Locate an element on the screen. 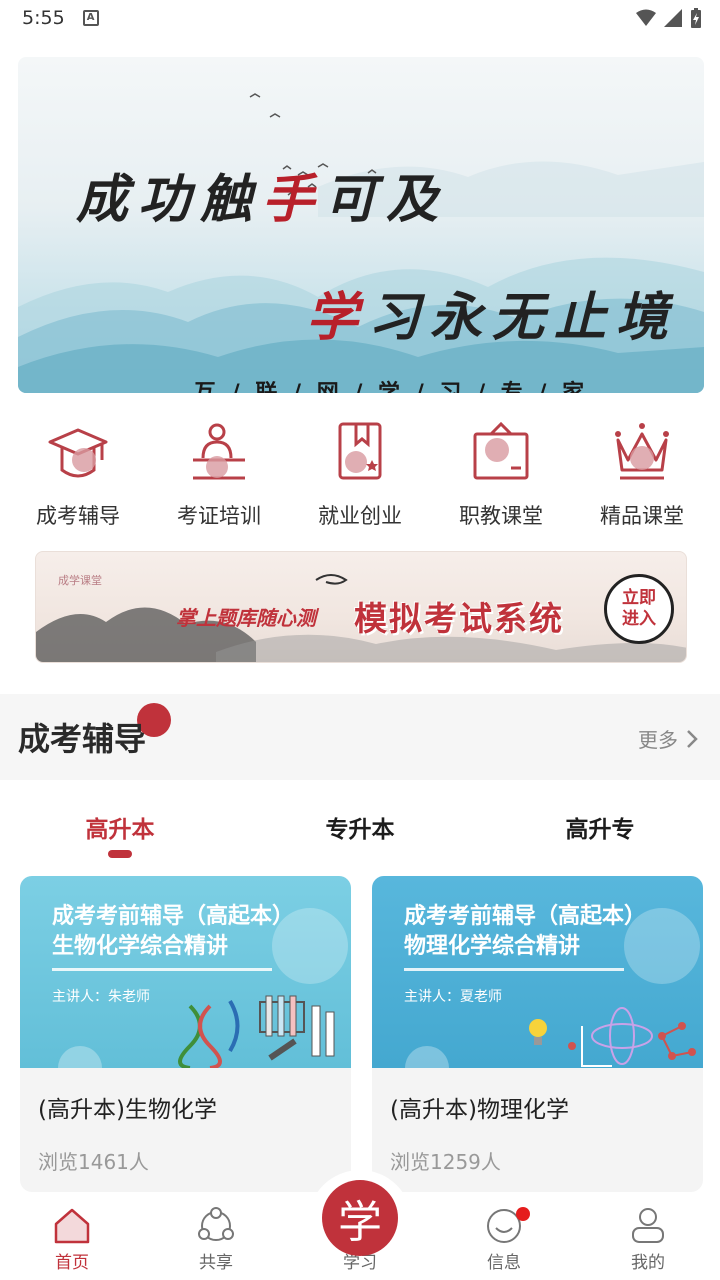 Image resolution: width=720 pixels, height=1280 pixels. home-icon is located at coordinates (72, 1226).